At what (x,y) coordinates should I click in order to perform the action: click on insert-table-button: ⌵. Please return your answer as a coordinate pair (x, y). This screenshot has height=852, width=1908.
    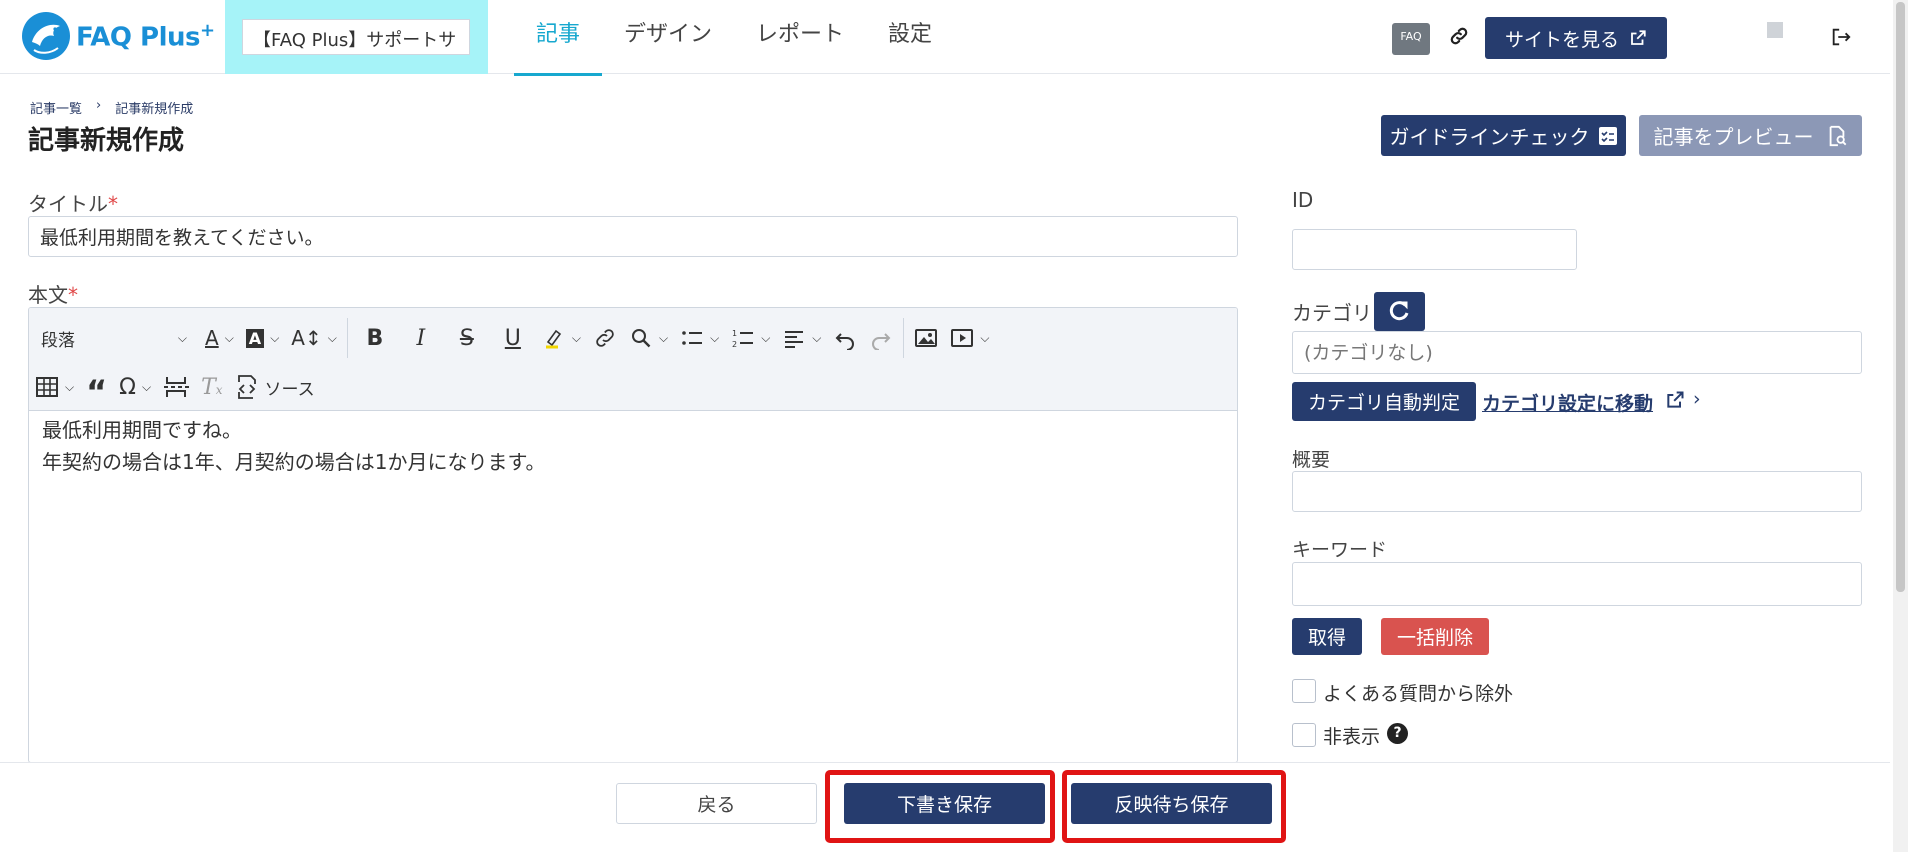
    Looking at the image, I should click on (54, 387).